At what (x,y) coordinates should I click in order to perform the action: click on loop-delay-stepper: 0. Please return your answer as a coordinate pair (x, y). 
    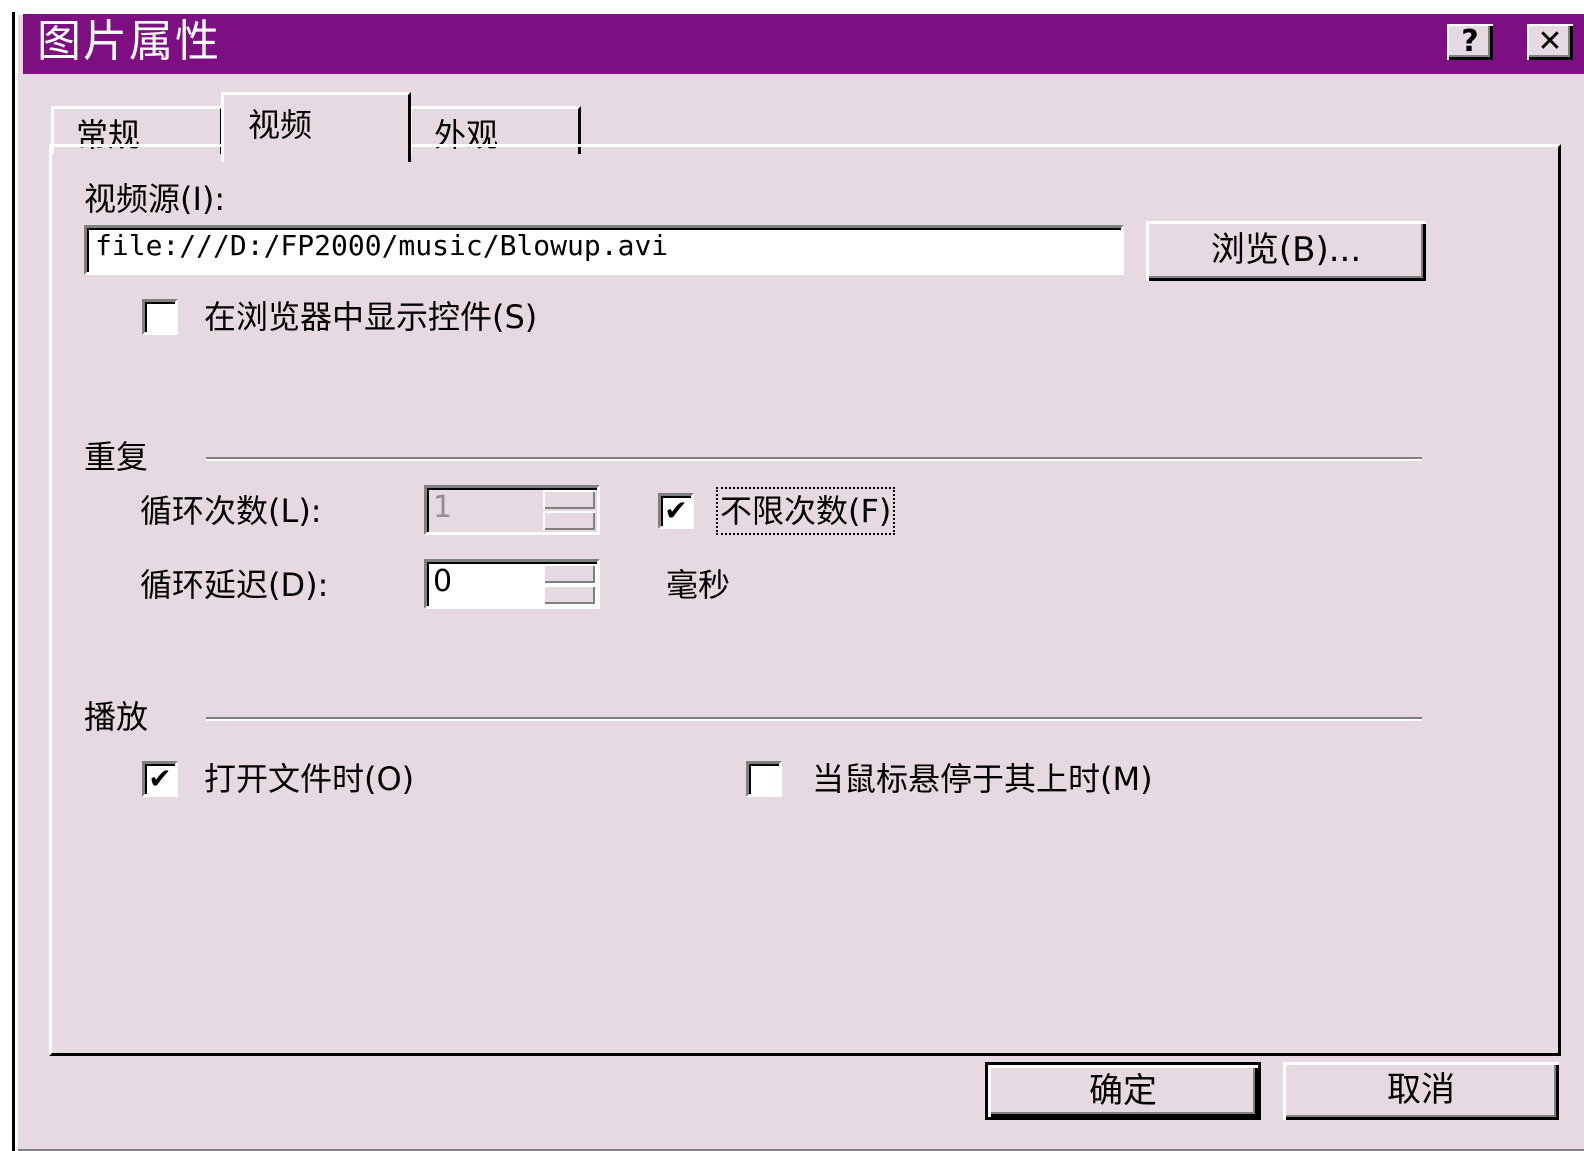
    Looking at the image, I should click on (512, 584).